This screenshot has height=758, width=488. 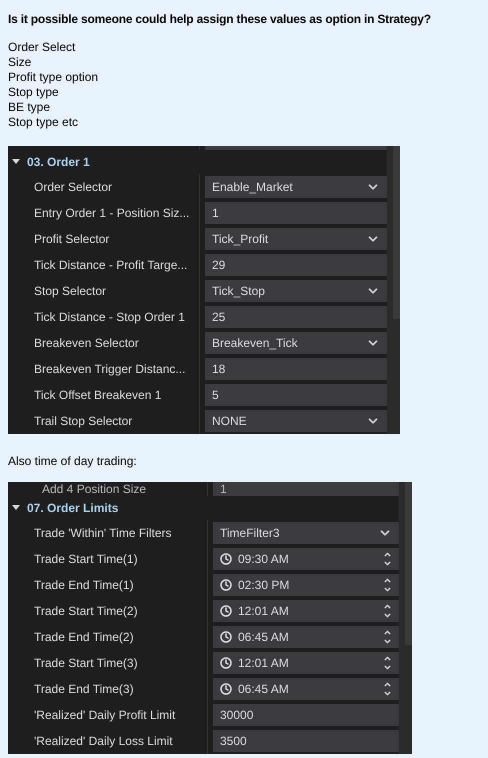 I want to click on input-field: 18, so click(x=296, y=369).